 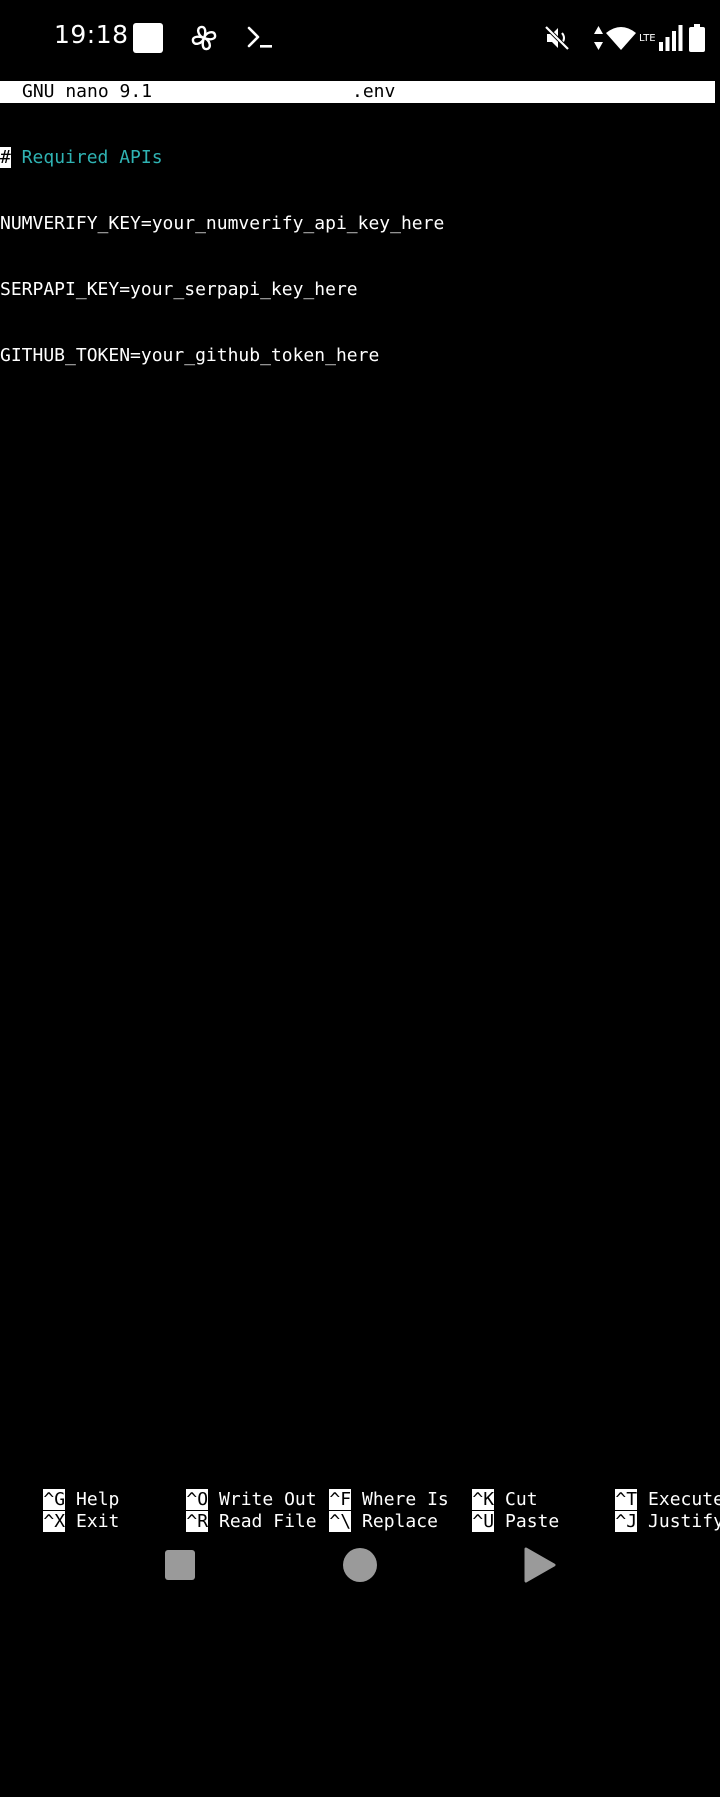 I want to click on status-bar: 19:18 LTE, so click(x=360, y=39).